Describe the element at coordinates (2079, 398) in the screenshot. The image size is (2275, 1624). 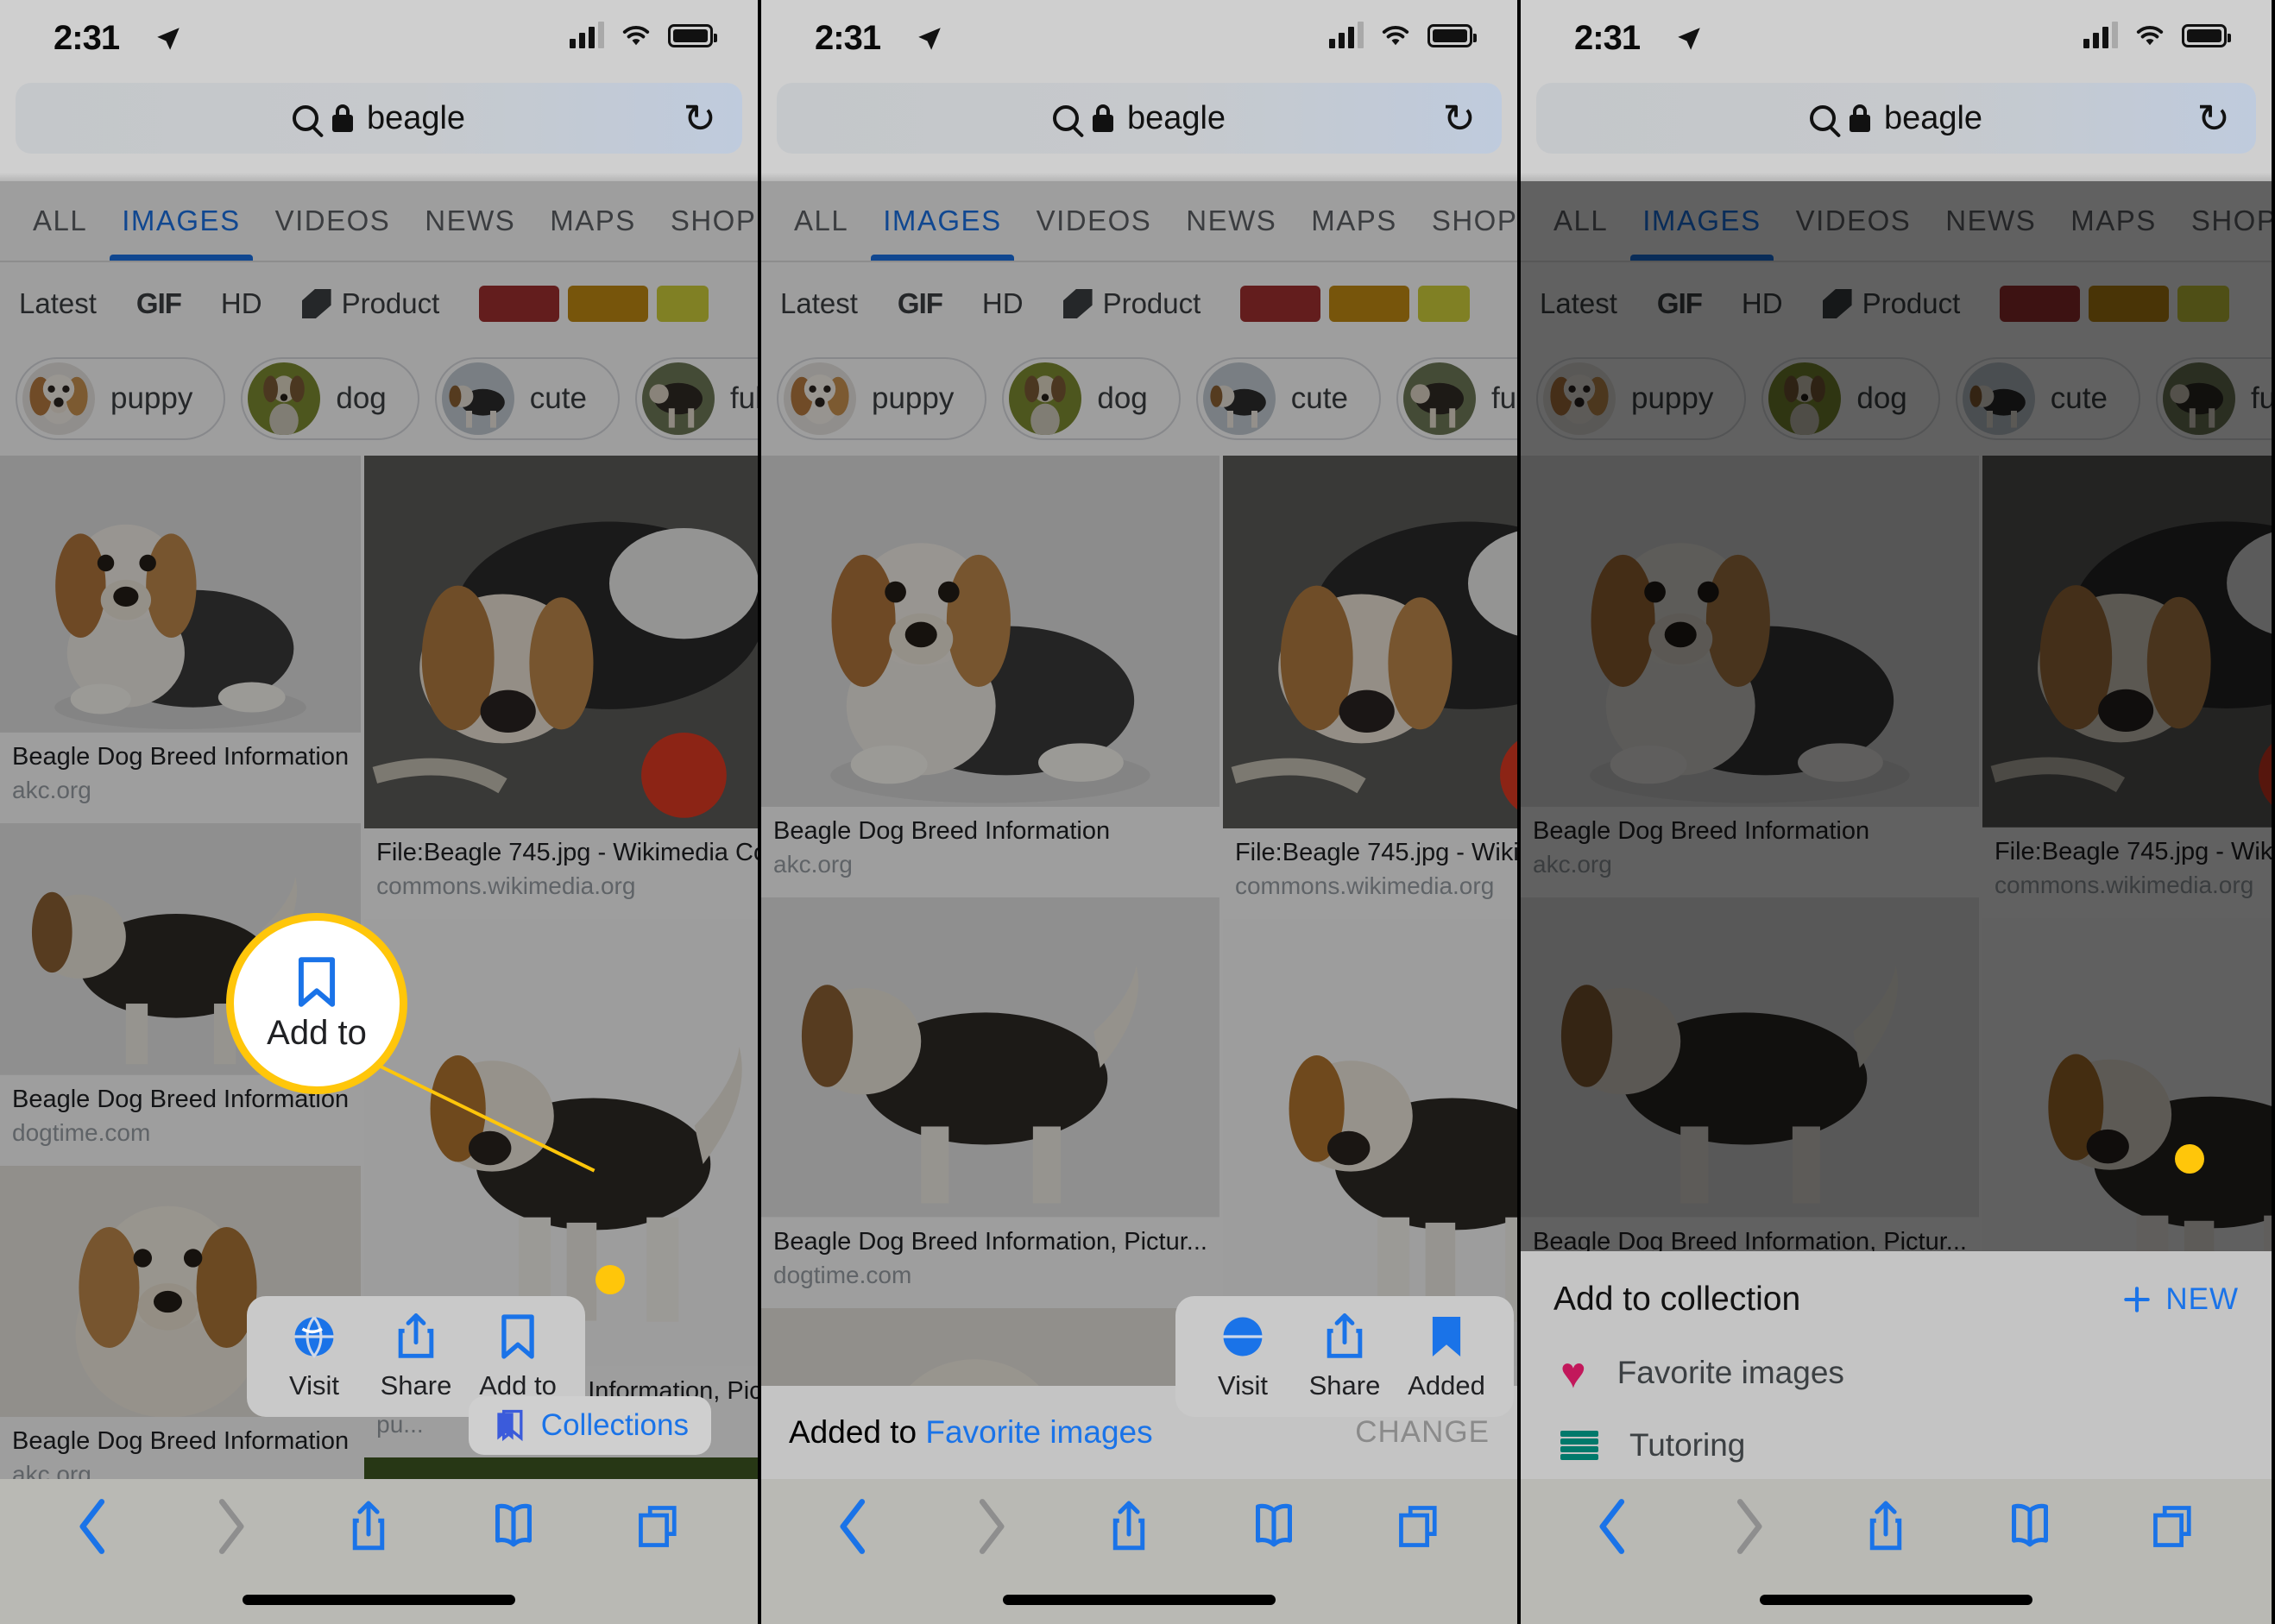
I see `chip-label: cute` at that location.